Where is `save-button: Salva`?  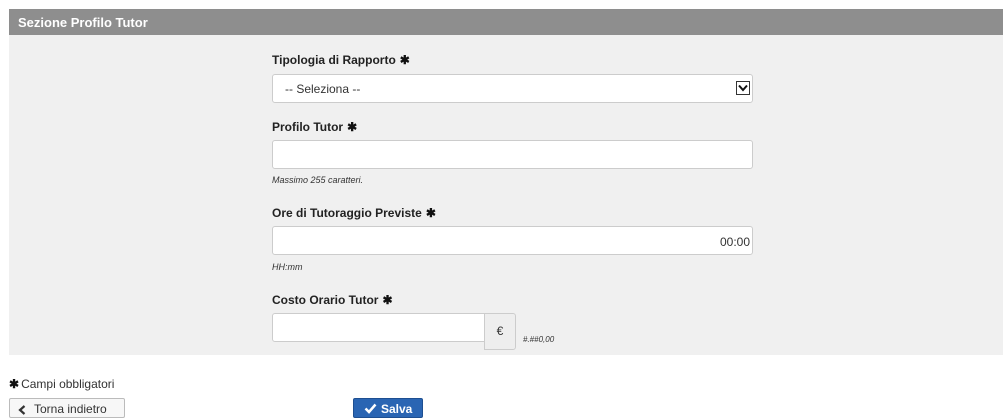 save-button: Salva is located at coordinates (388, 408).